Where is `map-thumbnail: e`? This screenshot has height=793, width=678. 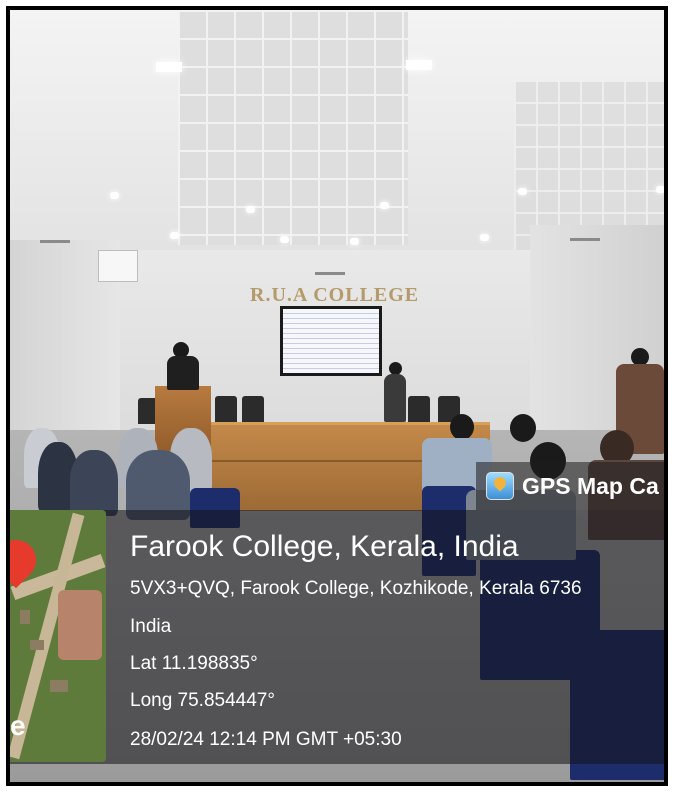 map-thumbnail: e is located at coordinates (58, 636).